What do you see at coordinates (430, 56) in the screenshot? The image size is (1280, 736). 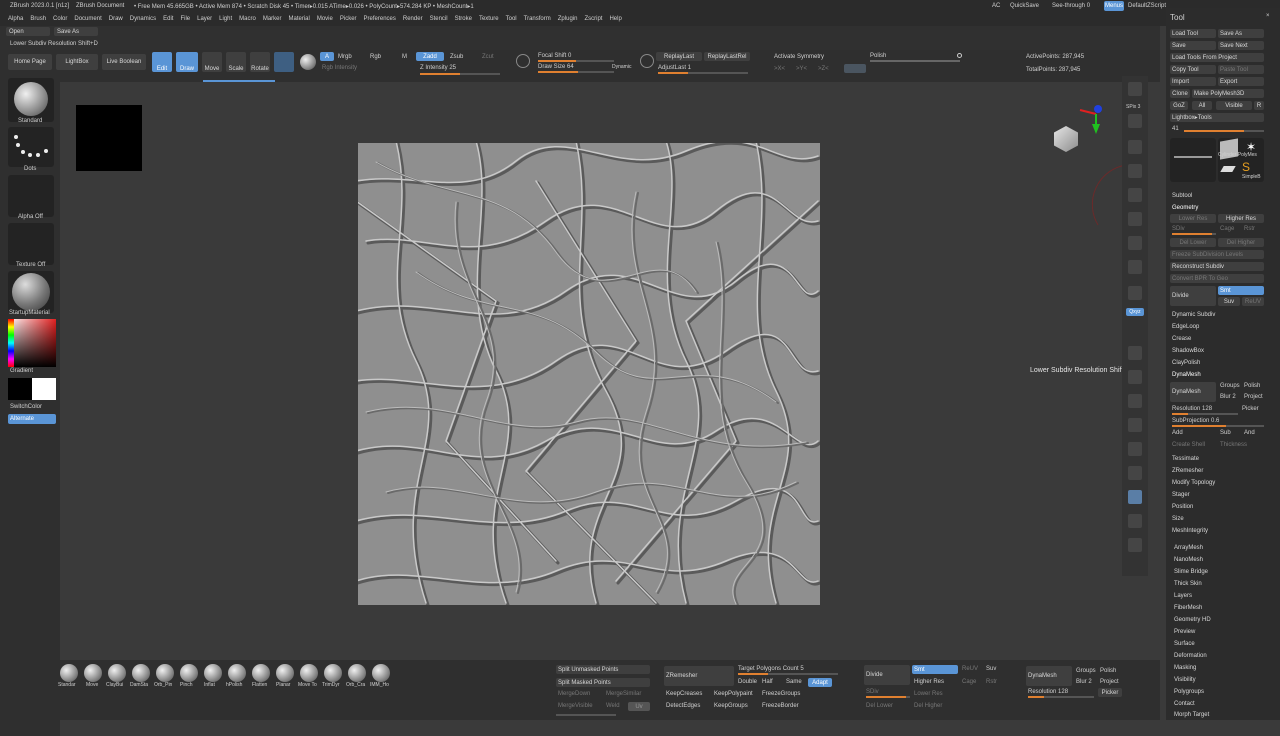 I see `zadd-button: Zadd` at bounding box center [430, 56].